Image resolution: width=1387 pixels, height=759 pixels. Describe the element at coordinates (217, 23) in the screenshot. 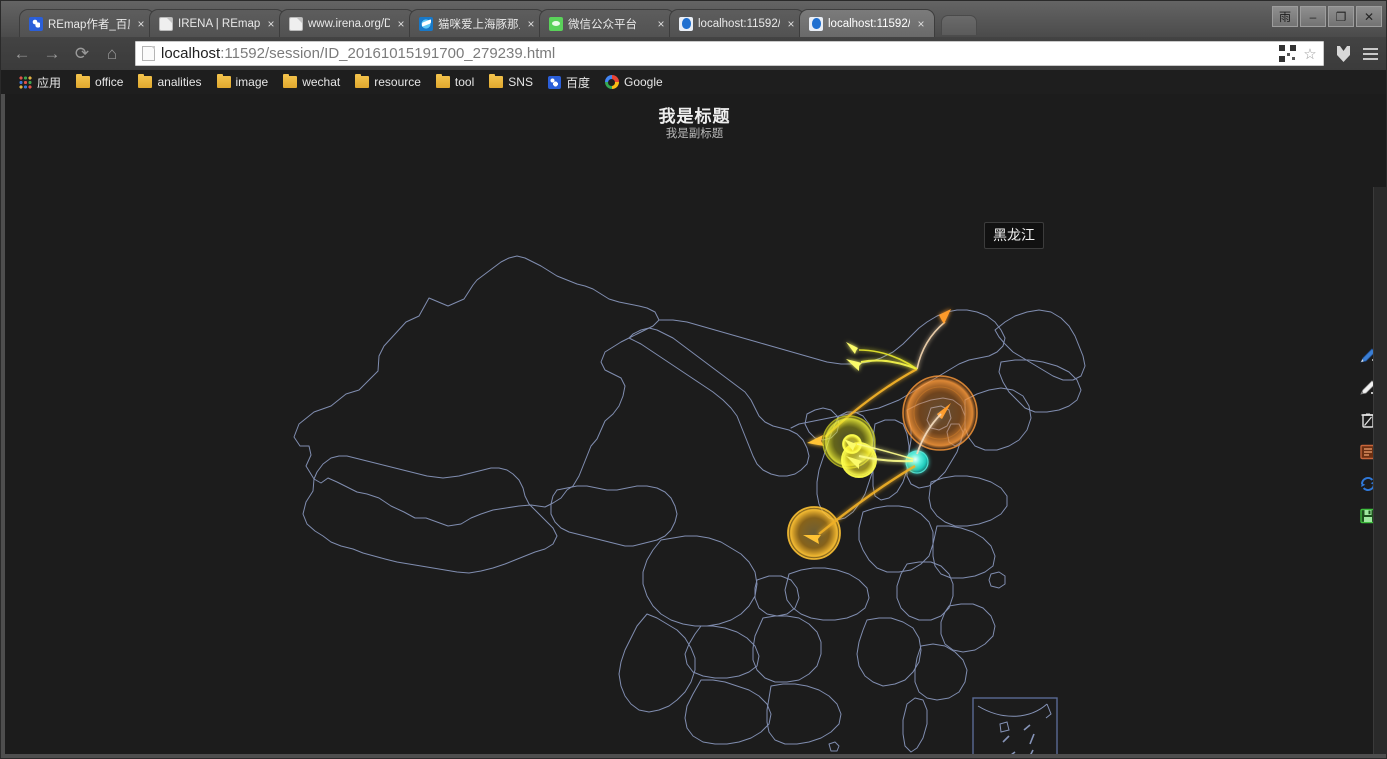

I see `browser-tab-2: IRENA | REmap ×` at that location.